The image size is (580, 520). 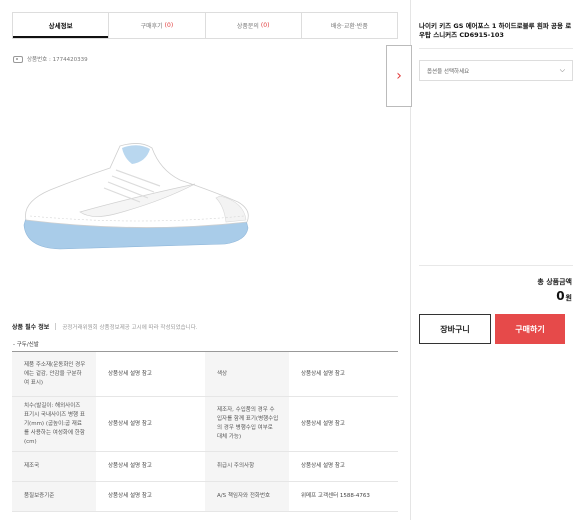 I want to click on option-placeholder: 옵션을 선택하세요, so click(x=448, y=71).